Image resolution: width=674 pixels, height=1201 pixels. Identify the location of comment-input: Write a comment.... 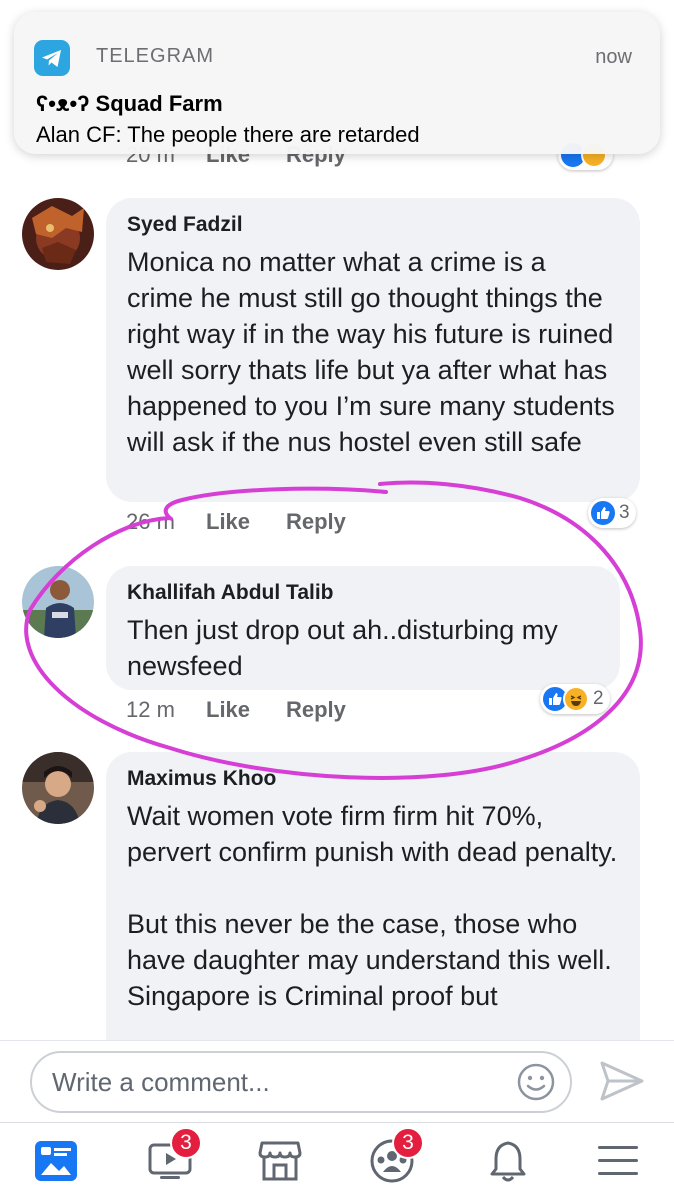
(301, 1082).